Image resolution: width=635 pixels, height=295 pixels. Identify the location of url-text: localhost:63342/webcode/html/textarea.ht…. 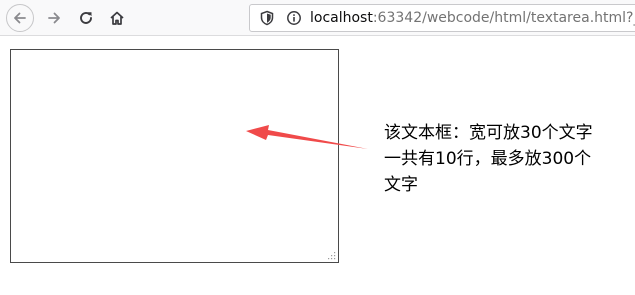
(472, 18).